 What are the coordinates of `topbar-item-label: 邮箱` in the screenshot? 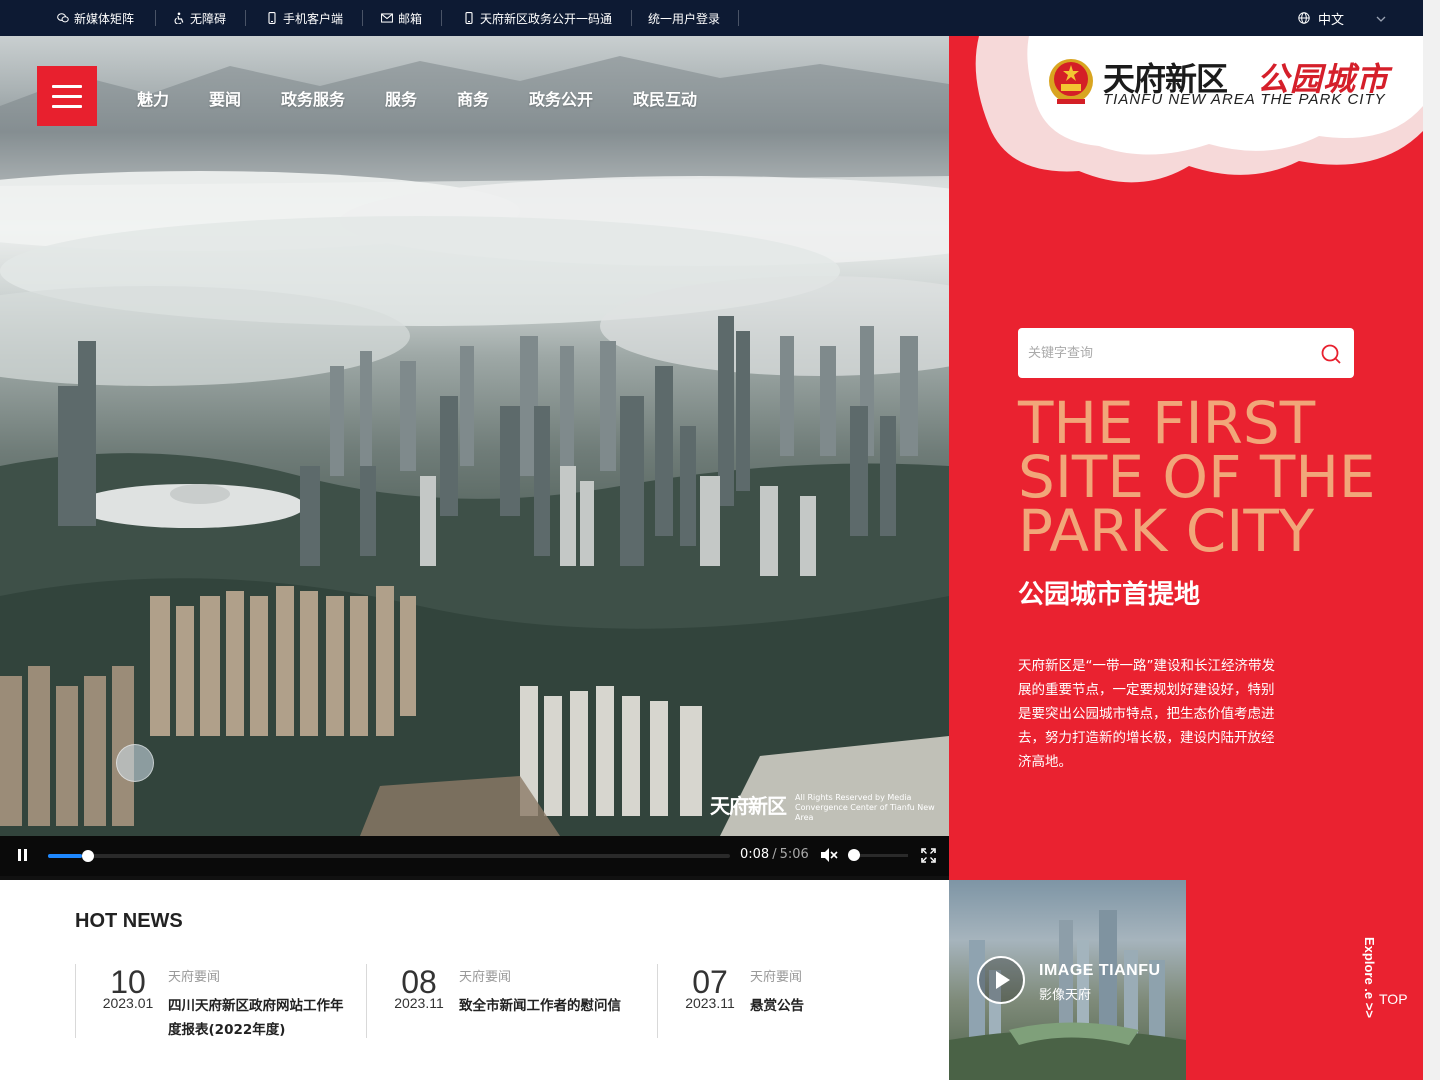 It's located at (410, 18).